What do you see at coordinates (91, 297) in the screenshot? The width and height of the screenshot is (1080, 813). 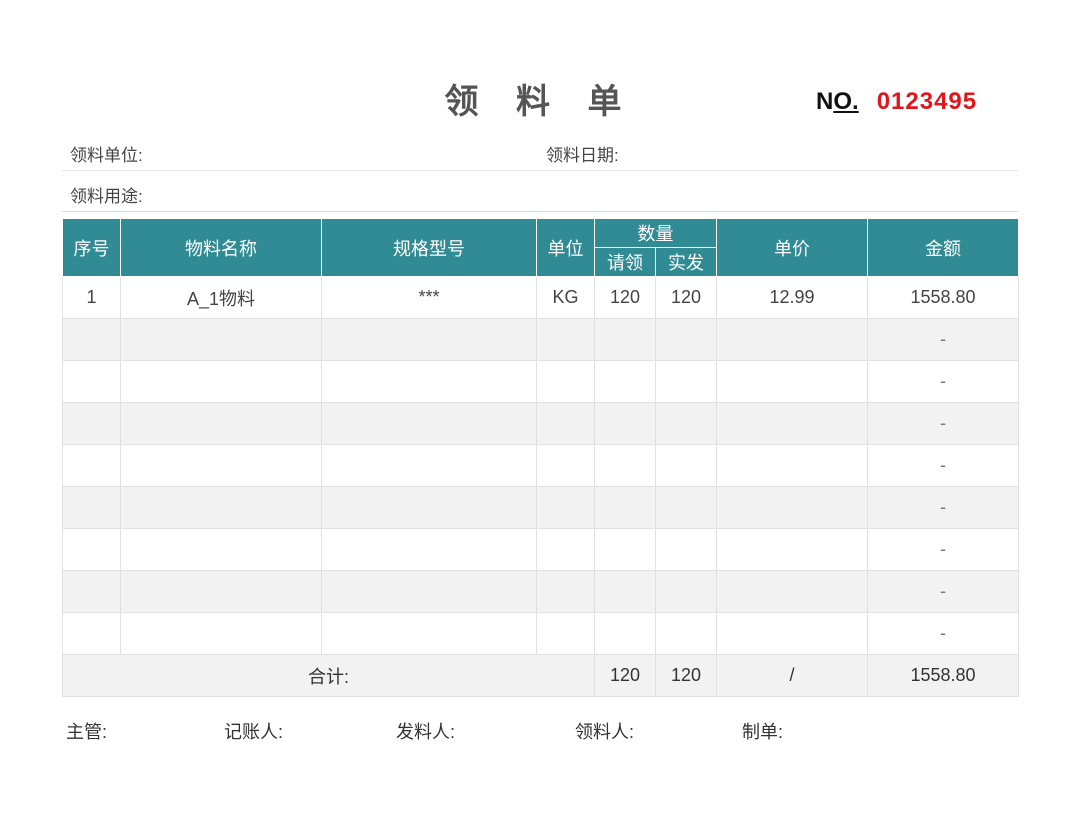 I see `cell-seq: 1` at bounding box center [91, 297].